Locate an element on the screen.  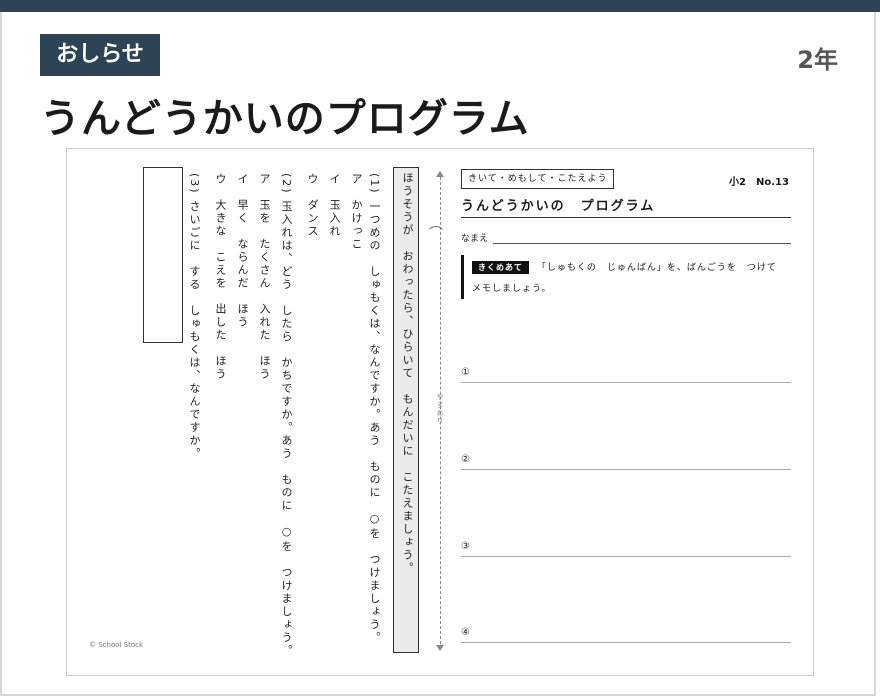
listening-goal: きくめあて 「しゅもくの じゅんばん」を、ばんごうを つけて メモしましょう。 is located at coordinates (626, 277).